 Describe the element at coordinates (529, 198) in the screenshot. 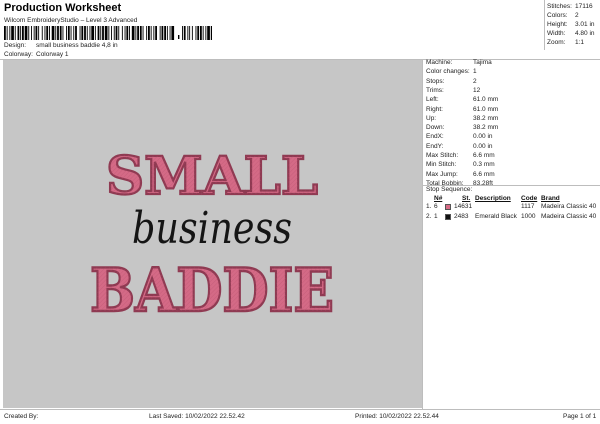

I see `col-code: Code` at that location.